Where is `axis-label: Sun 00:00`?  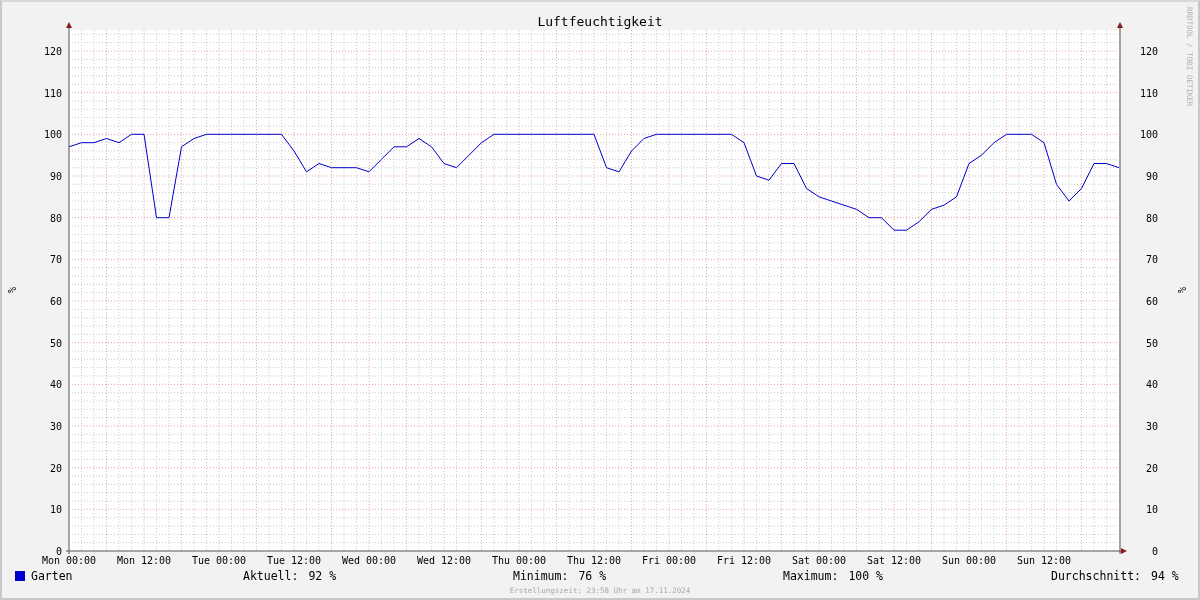
axis-label: Sun 00:00 is located at coordinates (969, 560).